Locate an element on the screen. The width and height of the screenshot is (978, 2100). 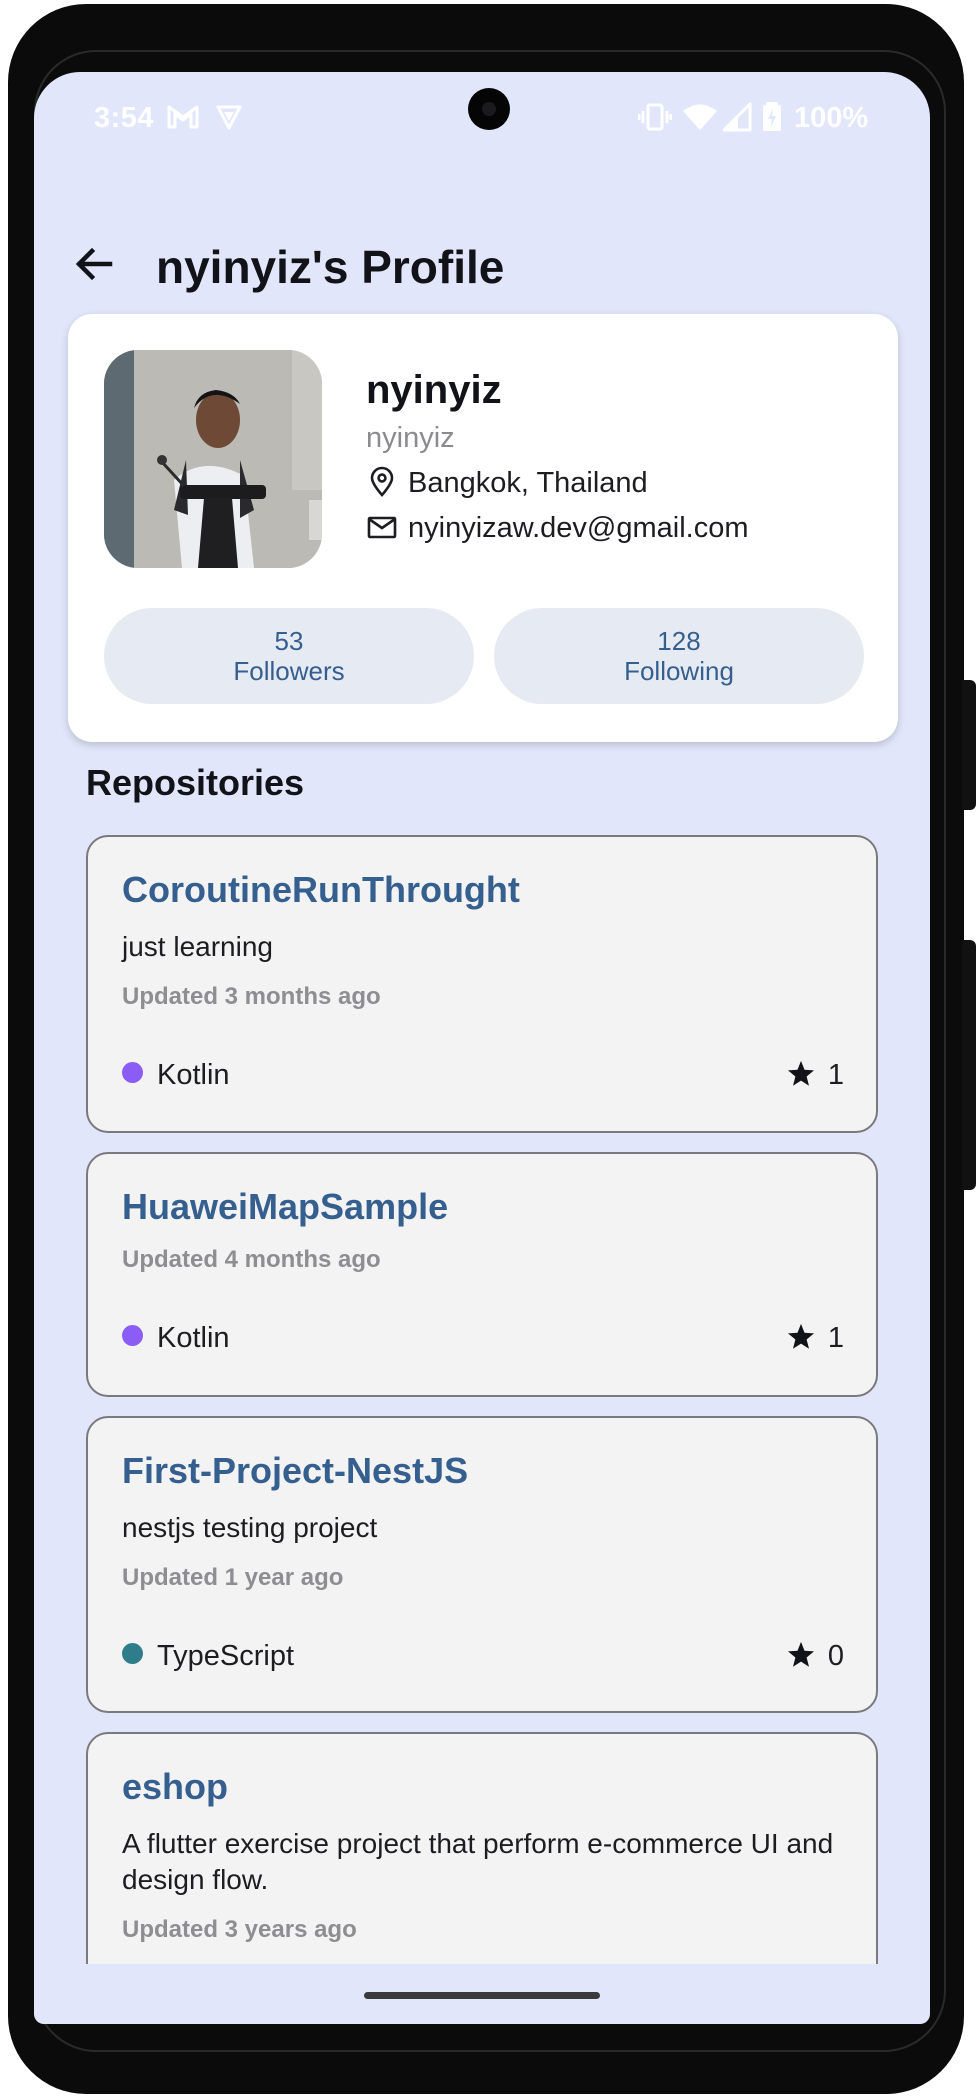
repo-description: nestjs testing project is located at coordinates (250, 1527).